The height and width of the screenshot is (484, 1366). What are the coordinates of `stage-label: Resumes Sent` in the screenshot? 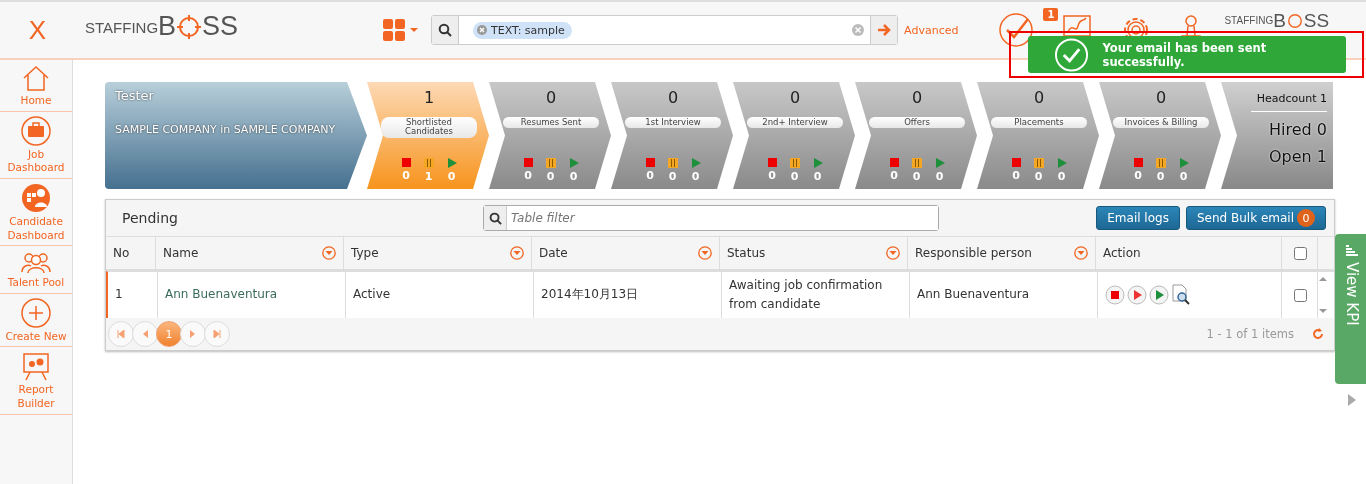 It's located at (551, 123).